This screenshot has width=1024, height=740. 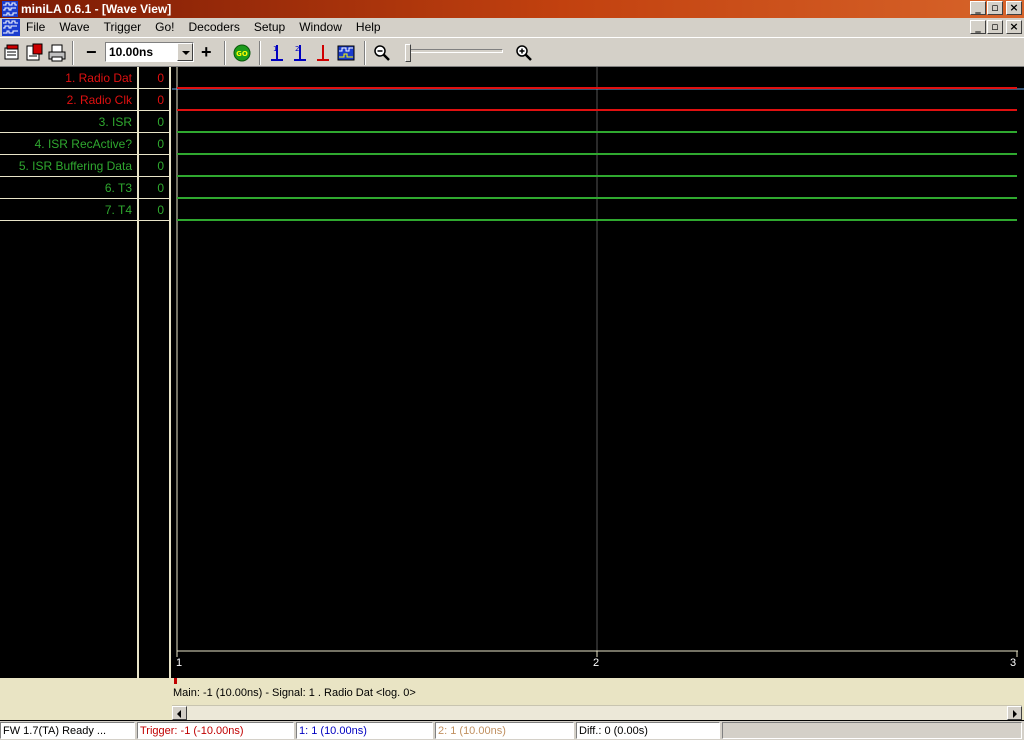 I want to click on slider-track, so click(x=455, y=51).